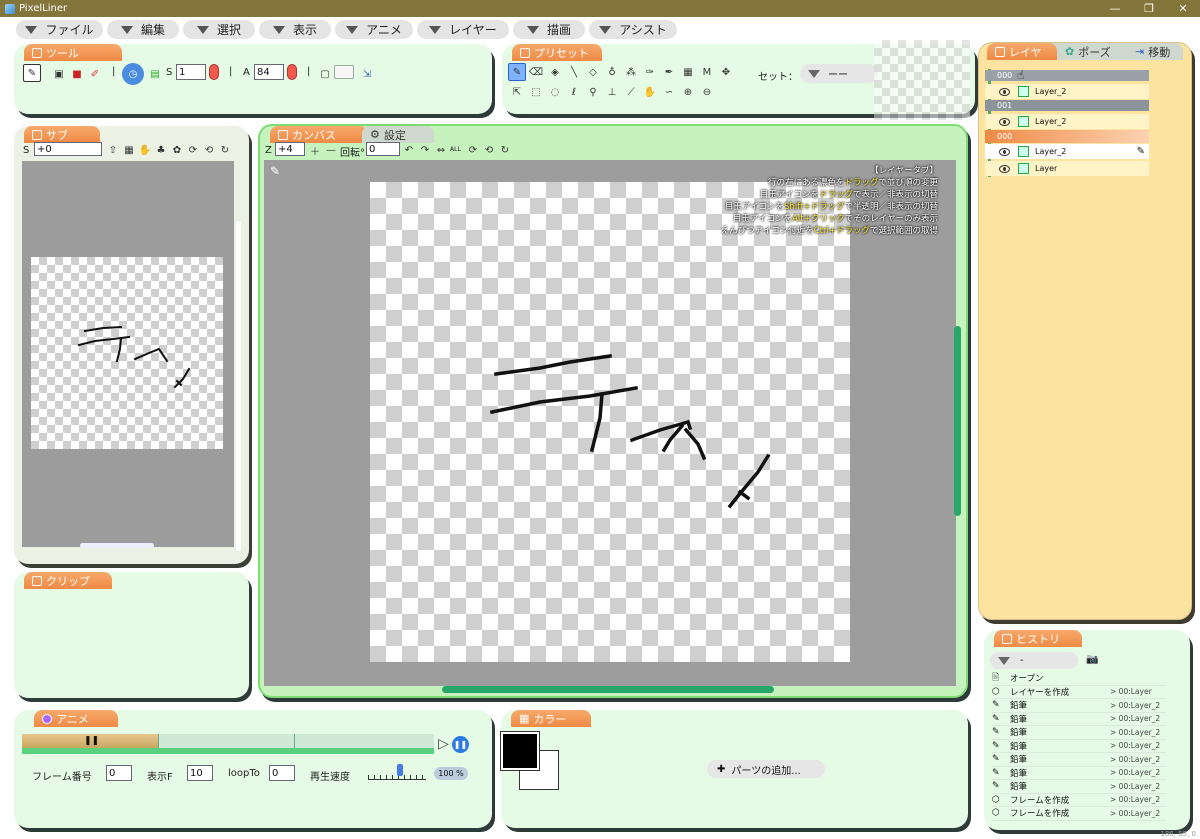  What do you see at coordinates (443, 744) in the screenshot?
I see `play-icon: ▷` at bounding box center [443, 744].